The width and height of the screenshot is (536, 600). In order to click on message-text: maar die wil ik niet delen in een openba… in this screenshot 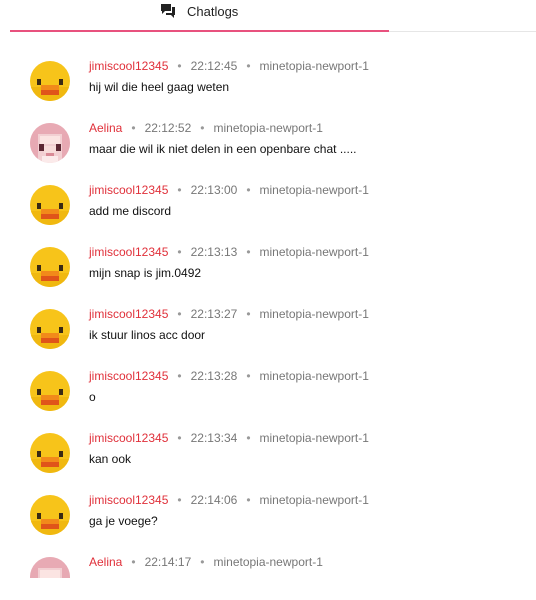, I will do `click(223, 149)`.